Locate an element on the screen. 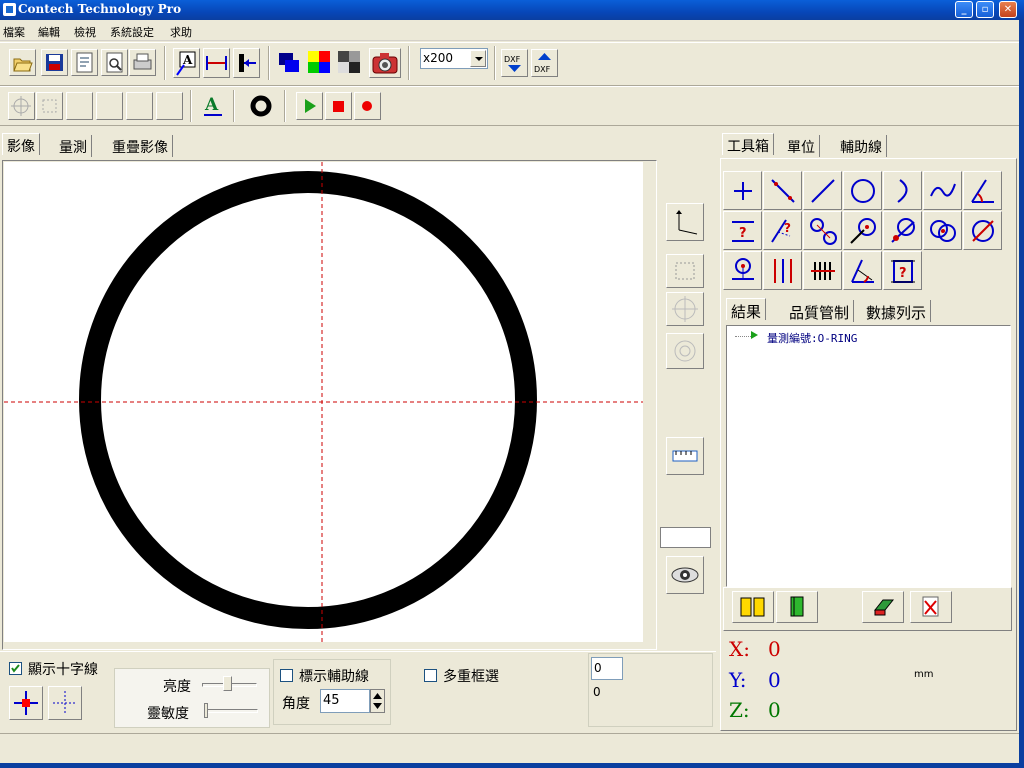 The image size is (1024, 768). point-circle-icon is located at coordinates (862, 230).